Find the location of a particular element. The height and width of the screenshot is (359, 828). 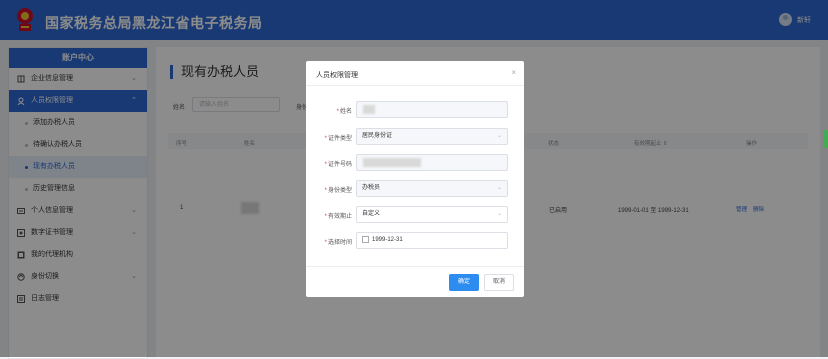

close-icon: × is located at coordinates (513, 72).